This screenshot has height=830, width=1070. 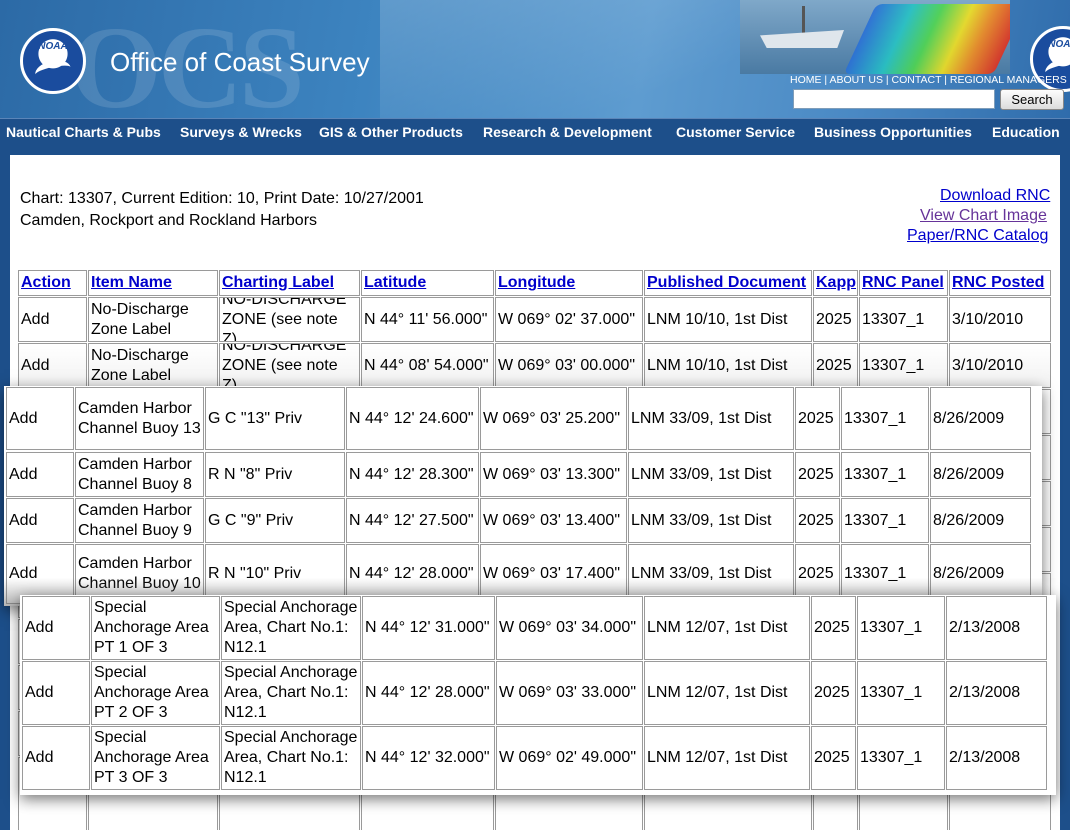 What do you see at coordinates (412, 418) in the screenshot?
I see `buoy-row-1-latitude: N 44° 12' 24.600"` at bounding box center [412, 418].